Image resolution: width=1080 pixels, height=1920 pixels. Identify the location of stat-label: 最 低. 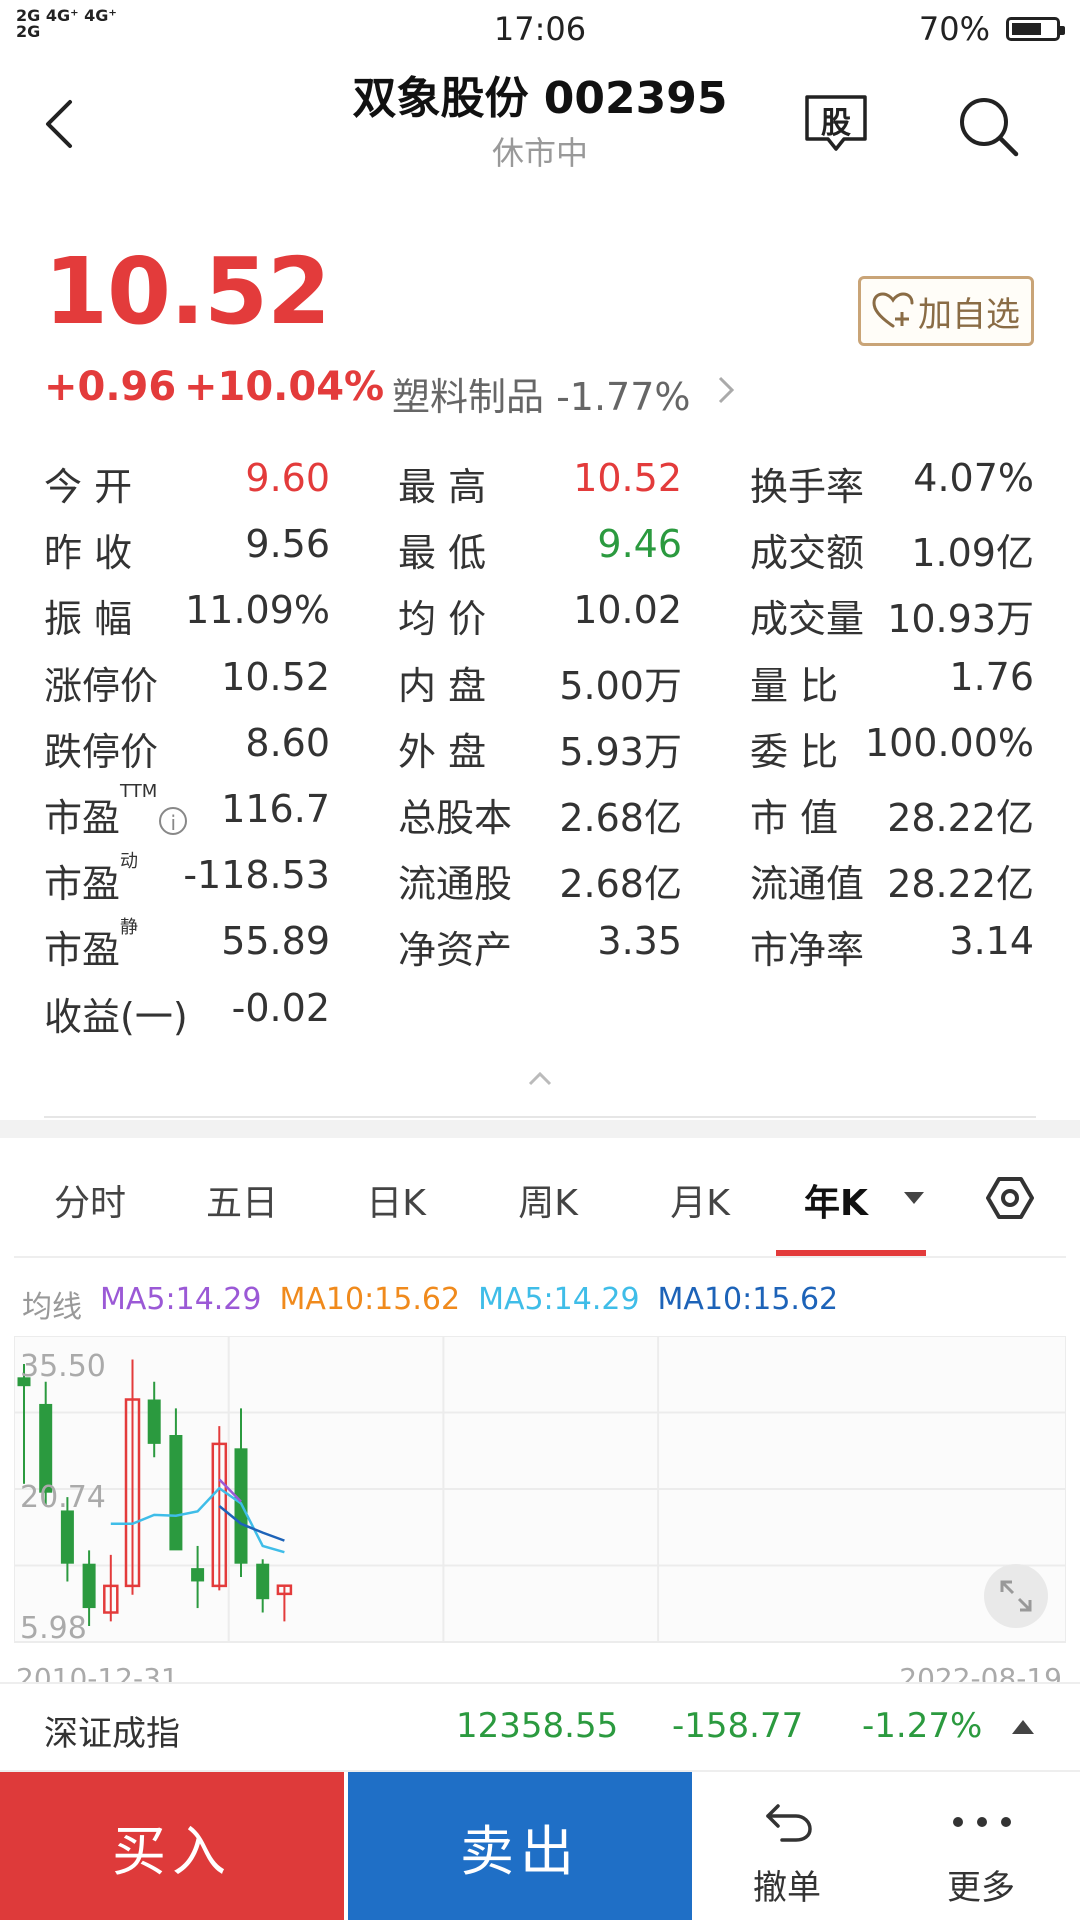
(442, 549).